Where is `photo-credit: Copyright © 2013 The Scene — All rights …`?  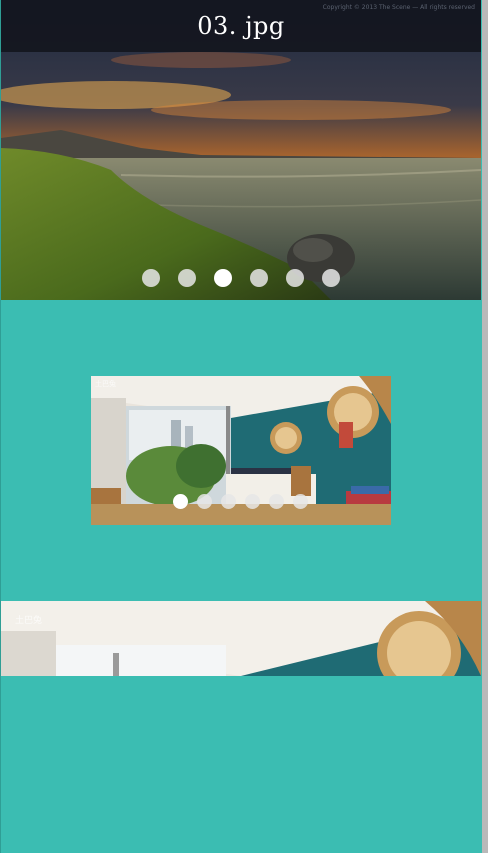 photo-credit: Copyright © 2013 The Scene — All rights … is located at coordinates (398, 7).